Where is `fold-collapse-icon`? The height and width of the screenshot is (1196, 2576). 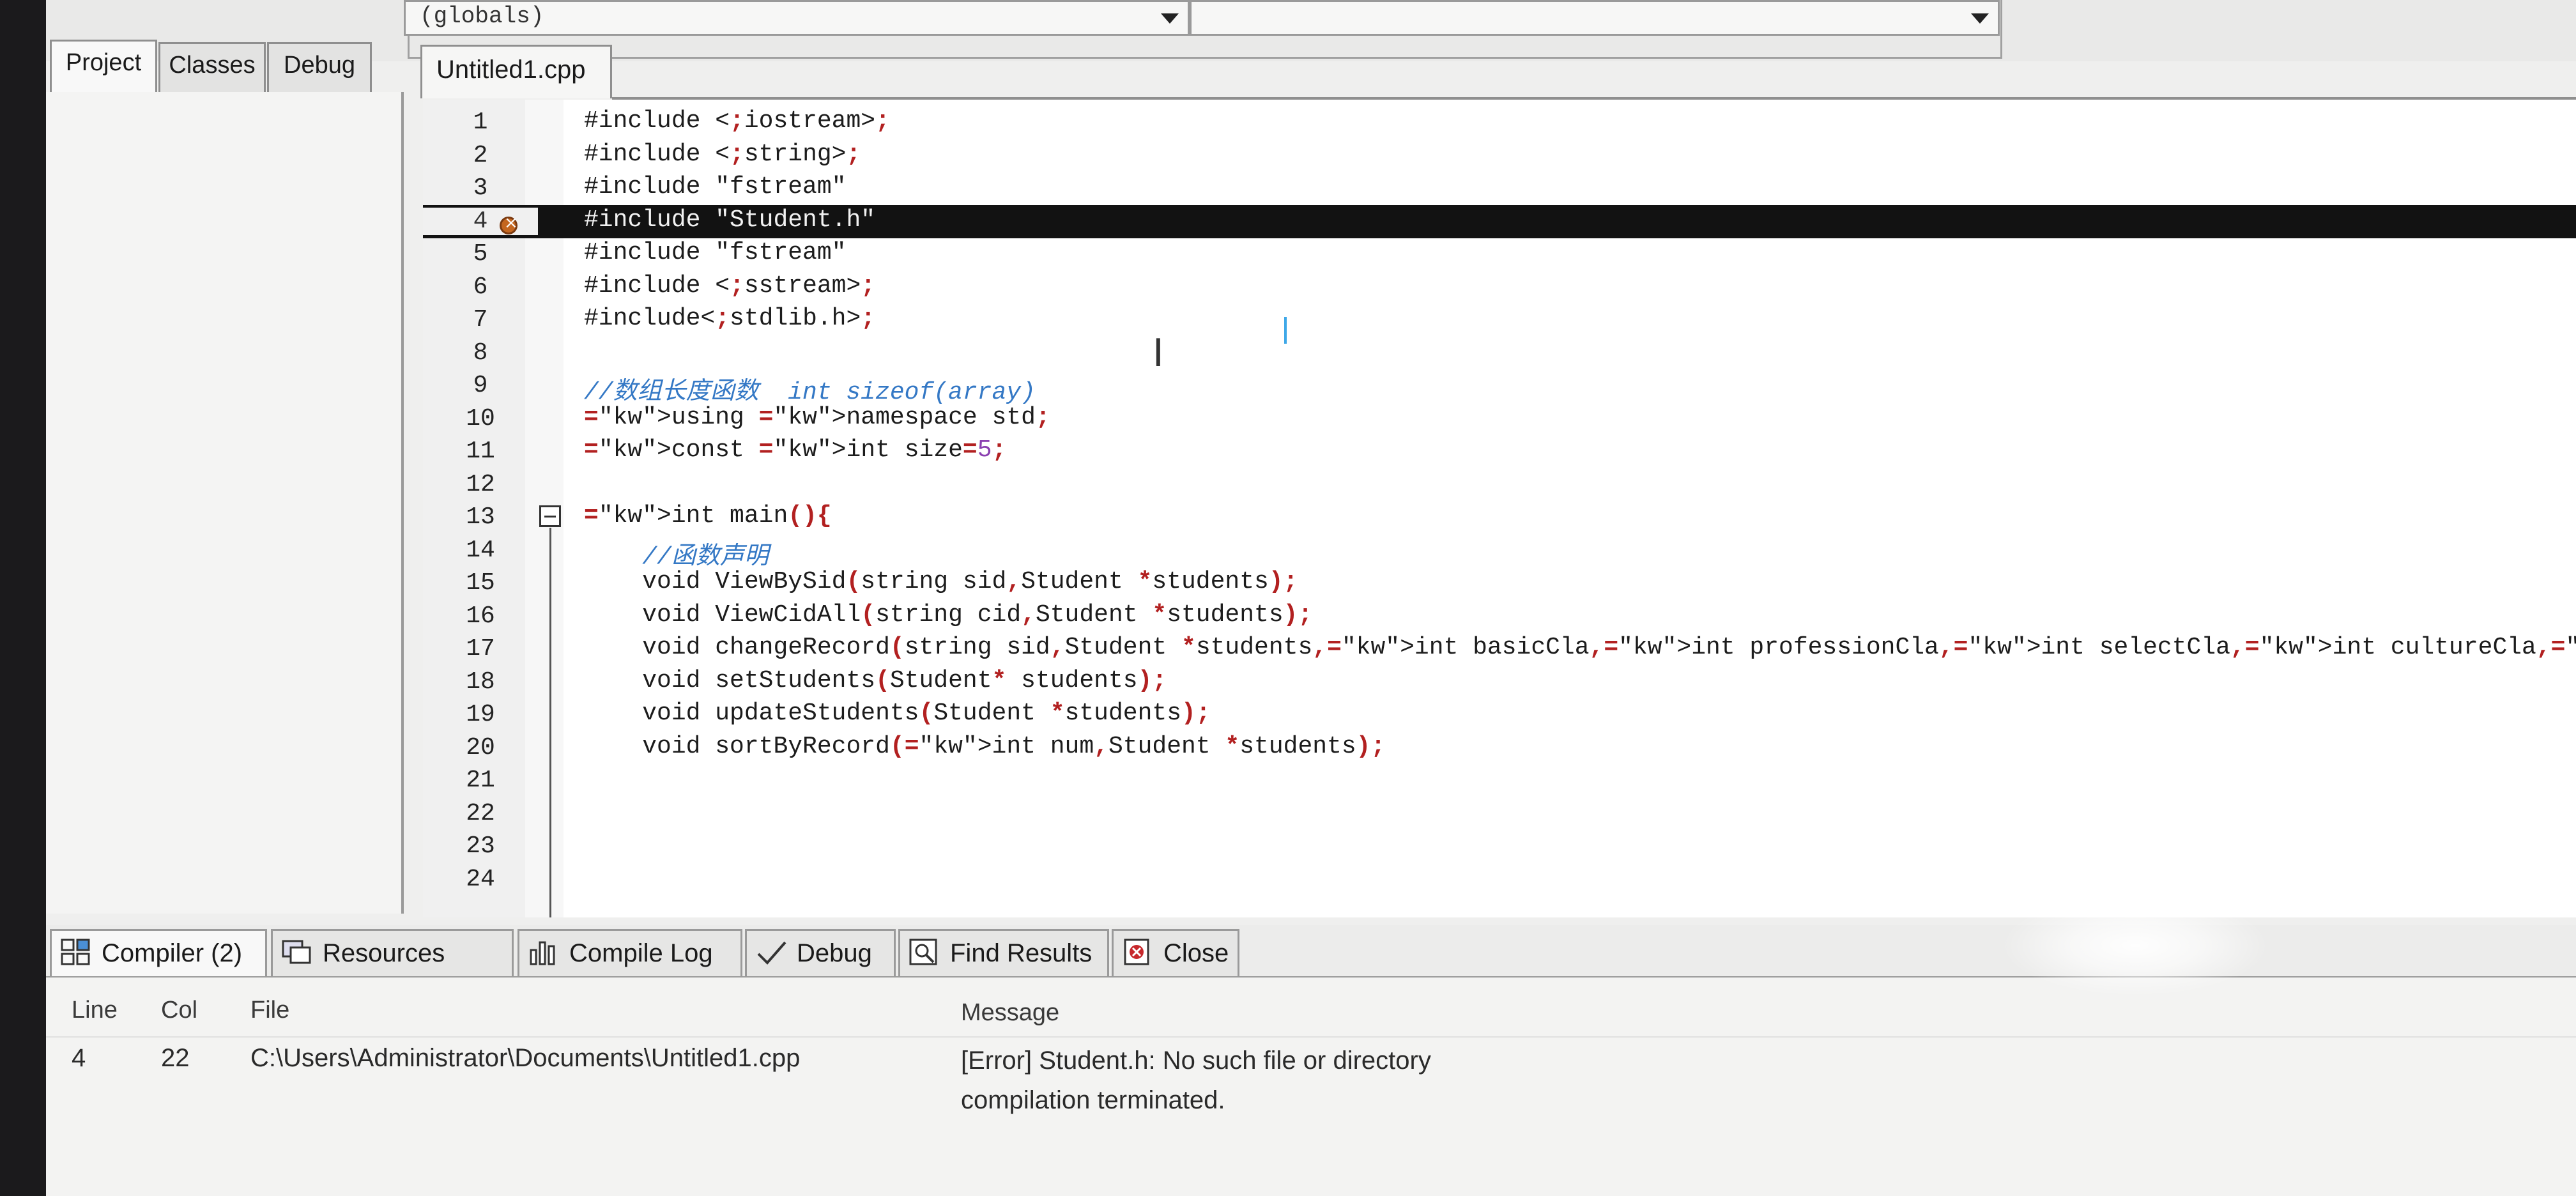 fold-collapse-icon is located at coordinates (550, 516).